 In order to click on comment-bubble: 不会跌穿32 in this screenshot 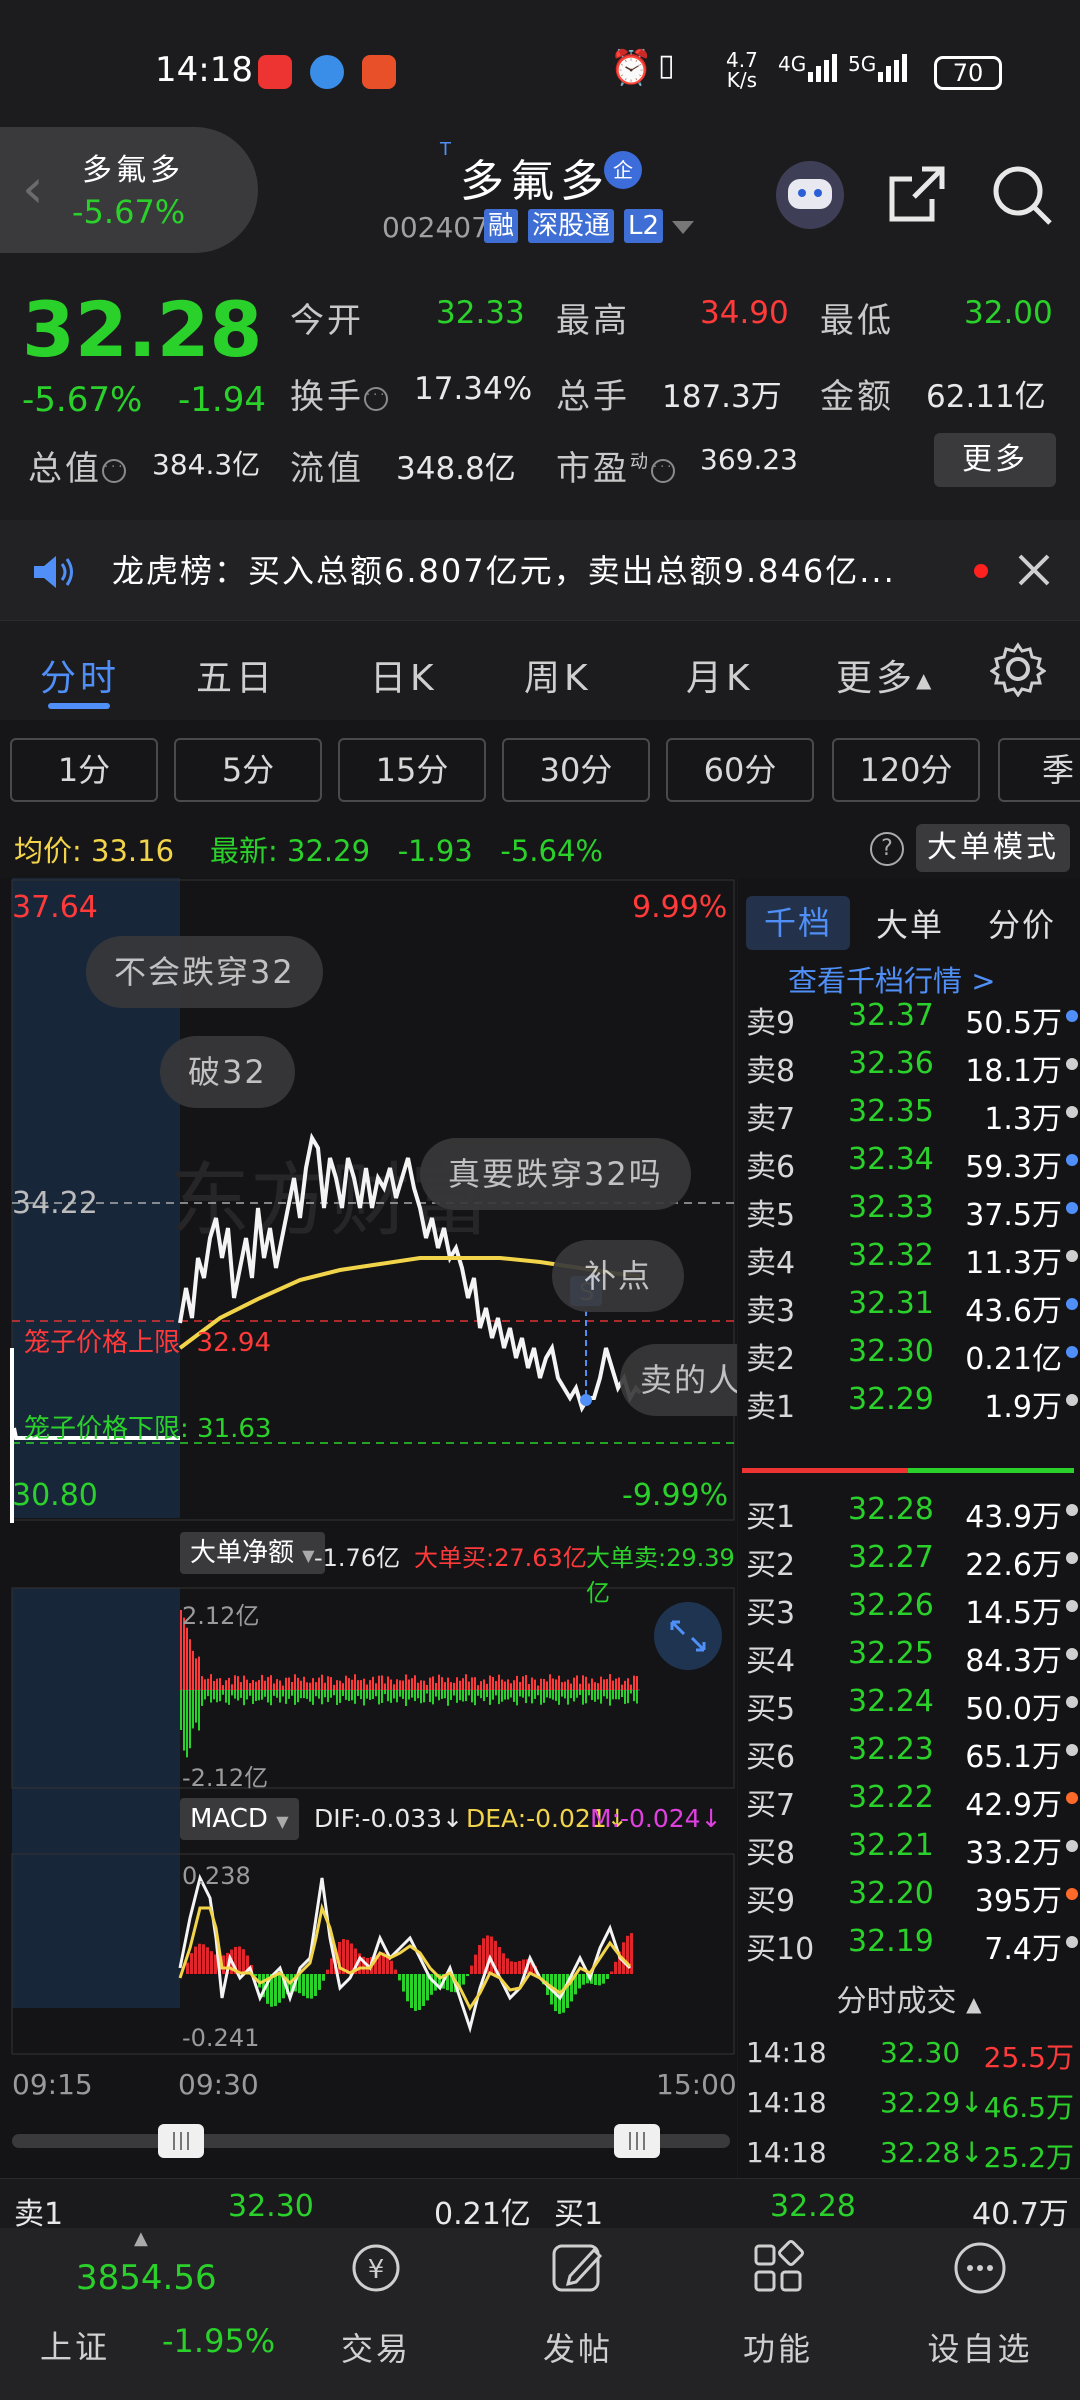, I will do `click(204, 972)`.